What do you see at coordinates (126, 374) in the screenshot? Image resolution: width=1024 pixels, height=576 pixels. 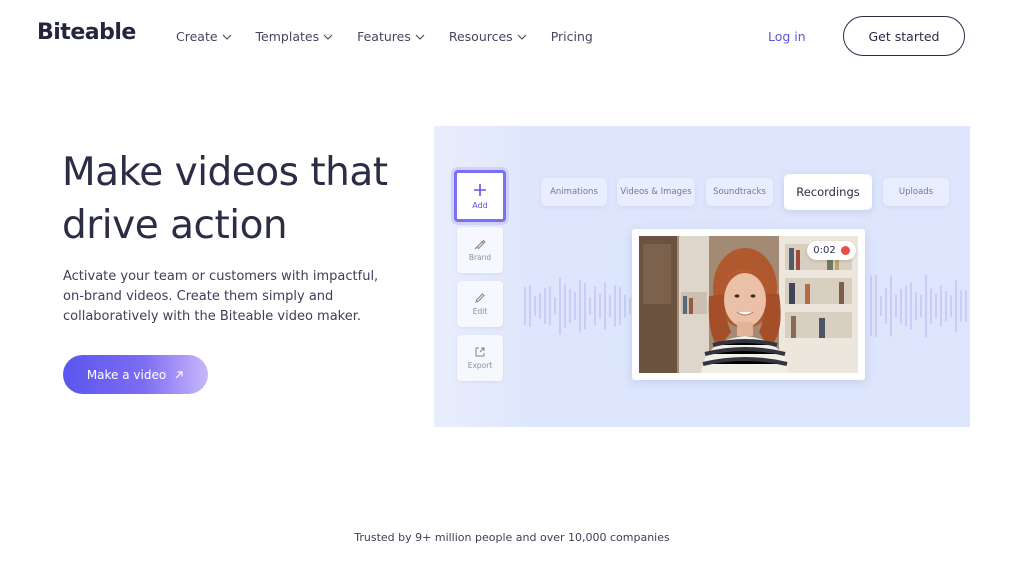 I see `cta-label: Make a video` at bounding box center [126, 374].